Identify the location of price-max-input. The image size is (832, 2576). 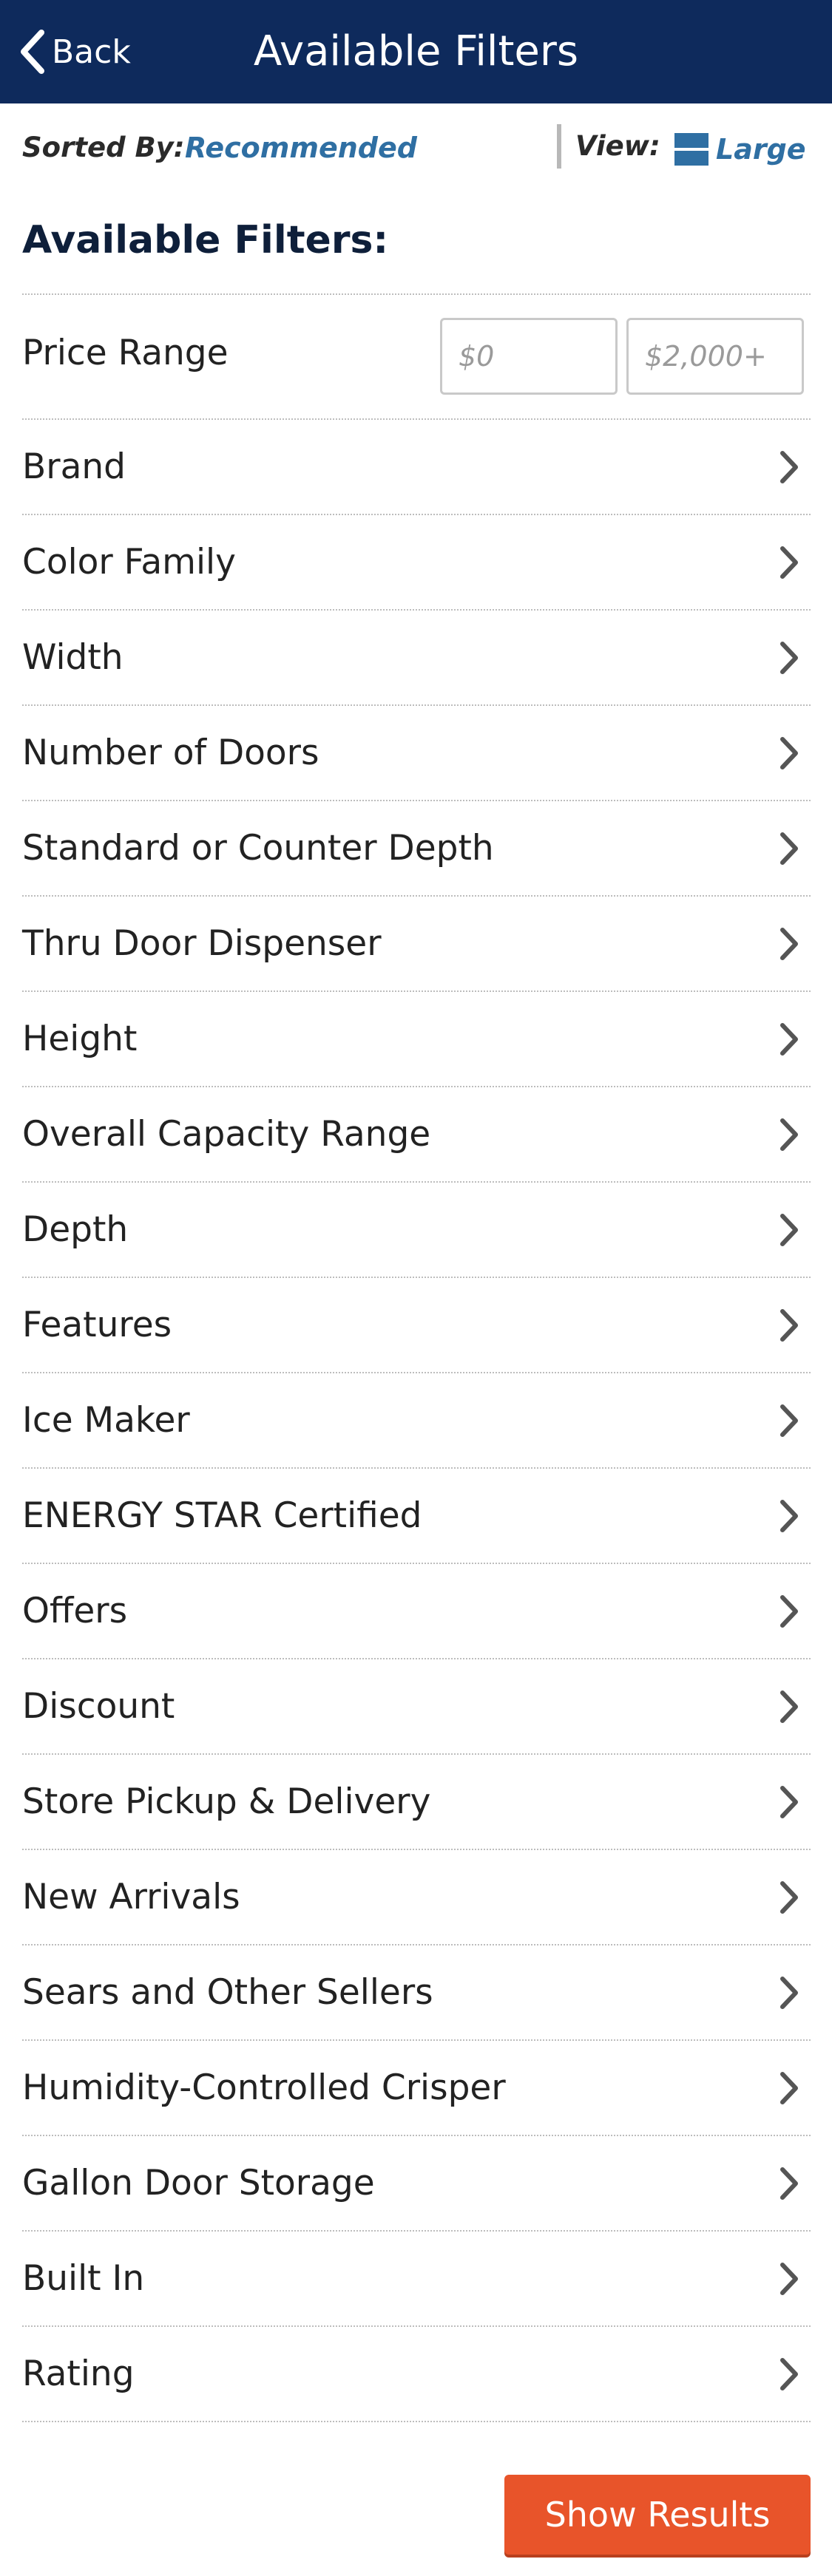
(715, 356).